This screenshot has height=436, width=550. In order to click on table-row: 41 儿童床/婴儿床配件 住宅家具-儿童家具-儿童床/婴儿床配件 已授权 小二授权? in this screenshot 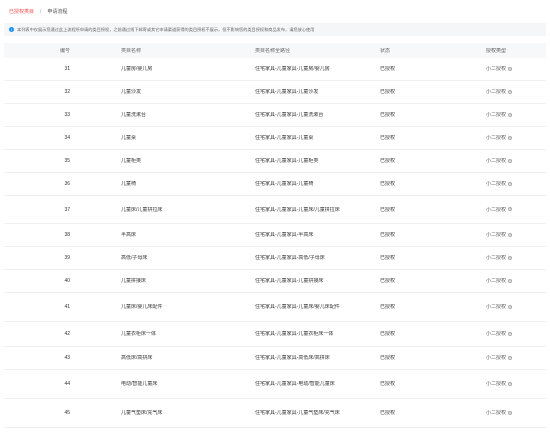, I will do `click(275, 307)`.